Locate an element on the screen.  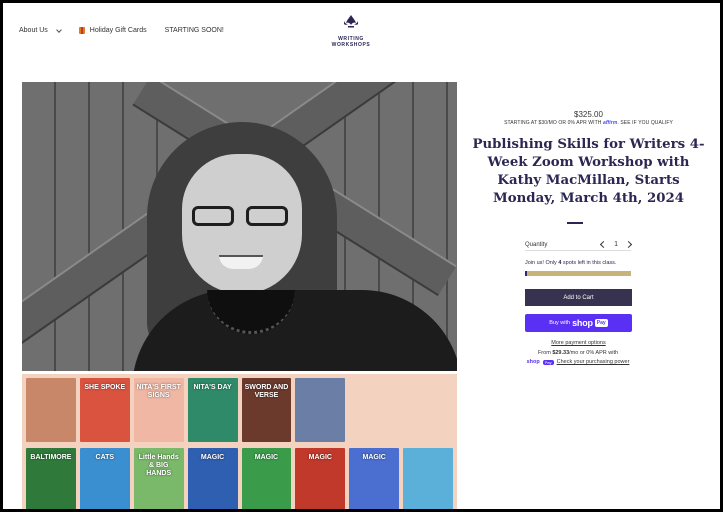
quantity-label: Quantity is located at coordinates (536, 244).